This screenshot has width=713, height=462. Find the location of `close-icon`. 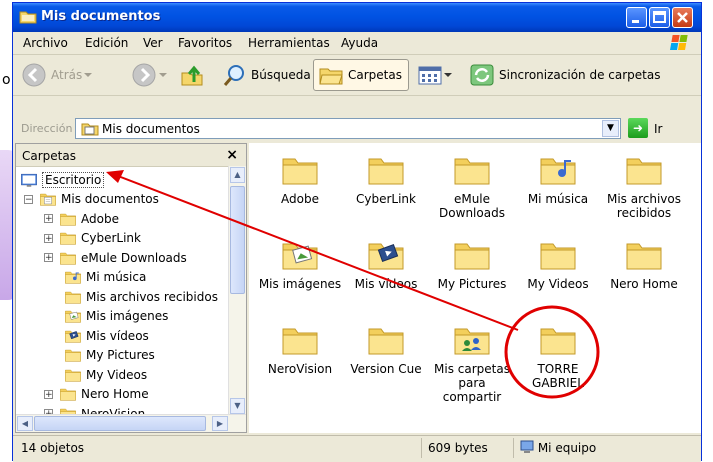

close-icon is located at coordinates (682, 17).